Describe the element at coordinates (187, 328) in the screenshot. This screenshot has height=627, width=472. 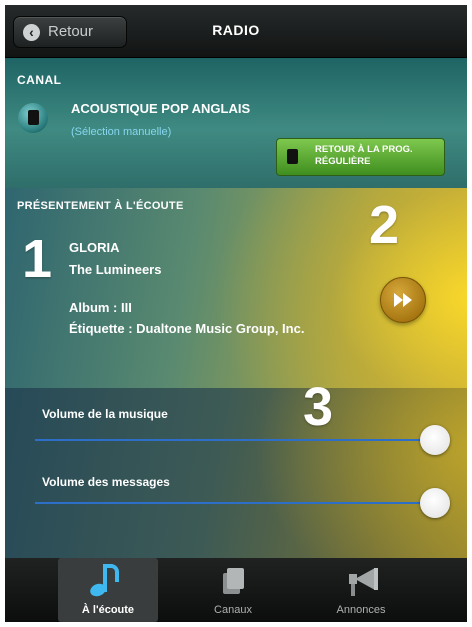
I see `label-info: Étiquette : Dualtone Music Group, Inc.` at that location.